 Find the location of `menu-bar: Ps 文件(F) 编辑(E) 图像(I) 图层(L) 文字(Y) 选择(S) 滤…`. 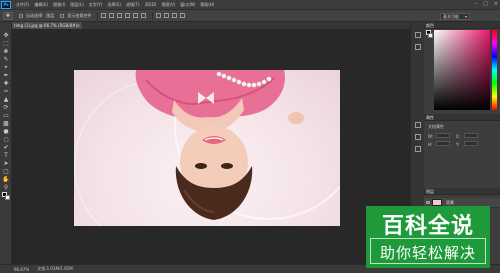

menu-bar: Ps 文件(F) 编辑(E) 图像(I) 图层(L) 文字(Y) 选择(S) 滤… is located at coordinates (250, 4).